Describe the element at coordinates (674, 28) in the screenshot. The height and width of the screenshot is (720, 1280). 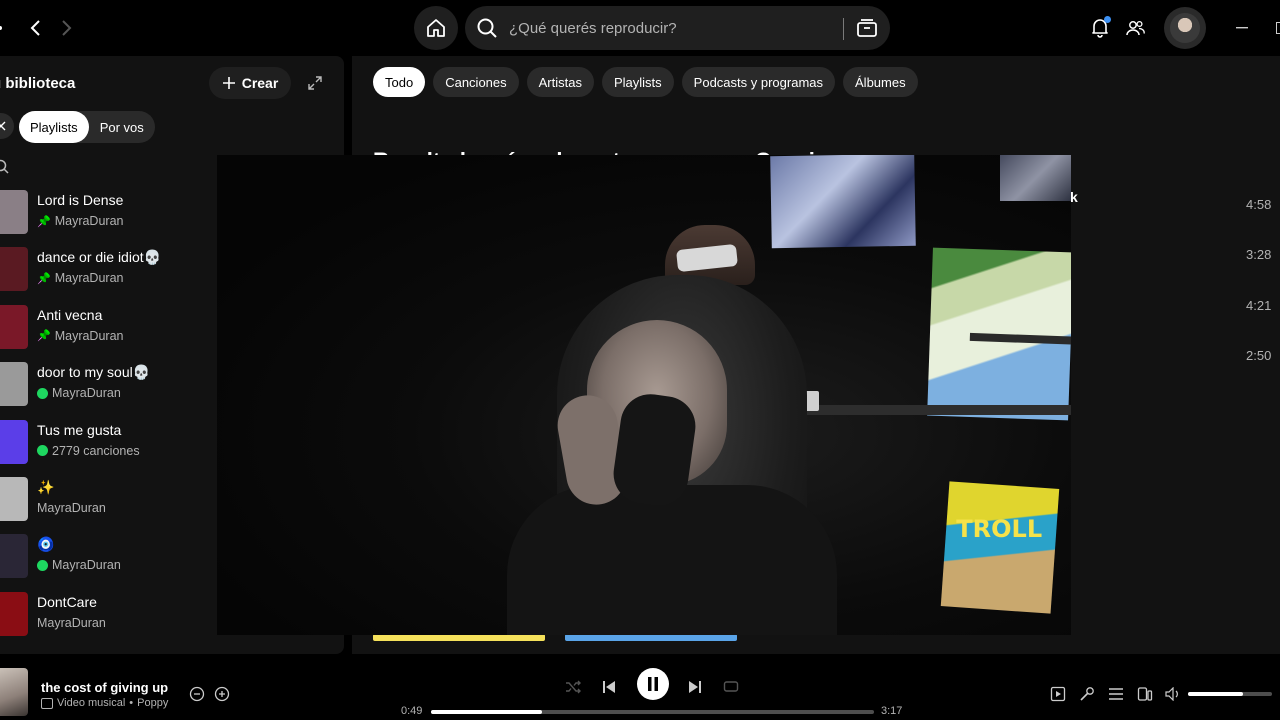
I see `search-input` at that location.